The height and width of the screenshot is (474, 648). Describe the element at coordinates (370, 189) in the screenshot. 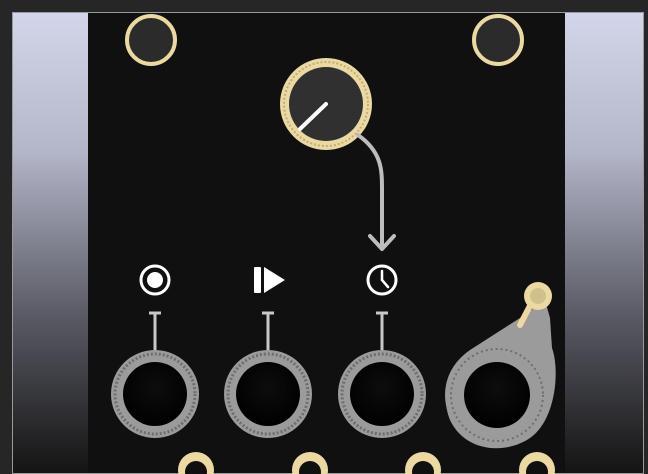

I see `patch-cable` at that location.